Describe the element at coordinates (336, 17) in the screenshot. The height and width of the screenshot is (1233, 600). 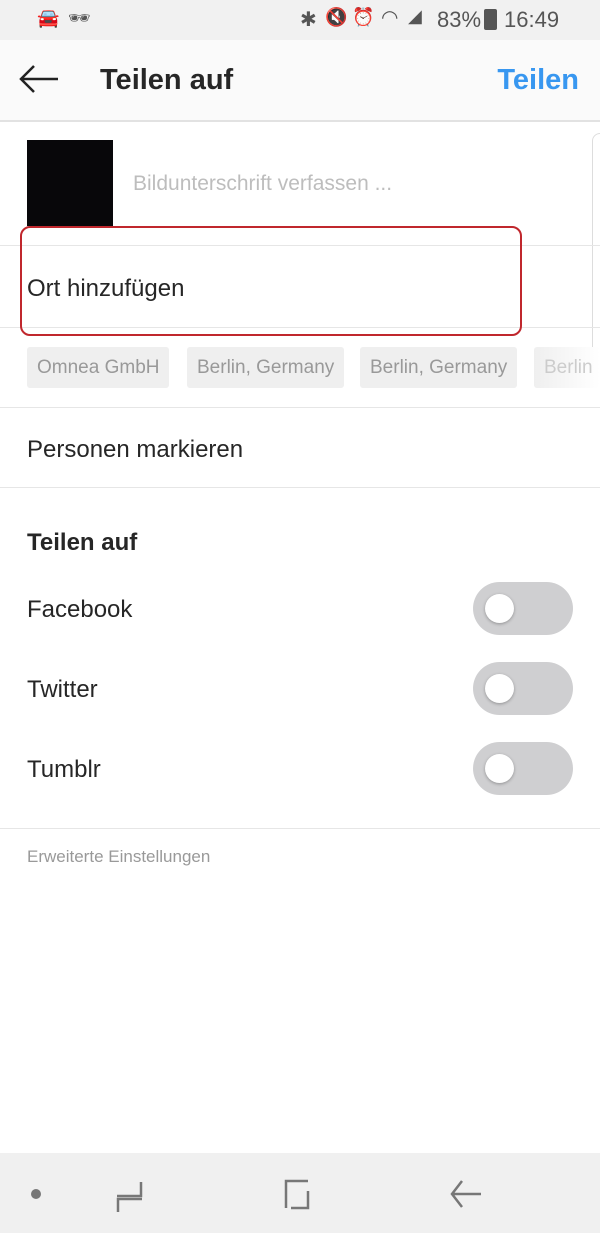
I see `mute-icon: 🔇` at that location.